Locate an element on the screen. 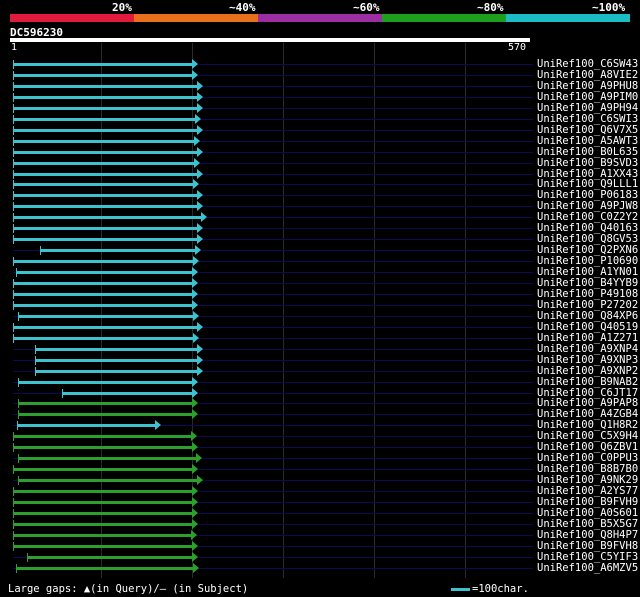 Image resolution: width=640 pixels, height=597 pixels. hit-label: UniRef100_B9NAB2 is located at coordinates (587, 382).